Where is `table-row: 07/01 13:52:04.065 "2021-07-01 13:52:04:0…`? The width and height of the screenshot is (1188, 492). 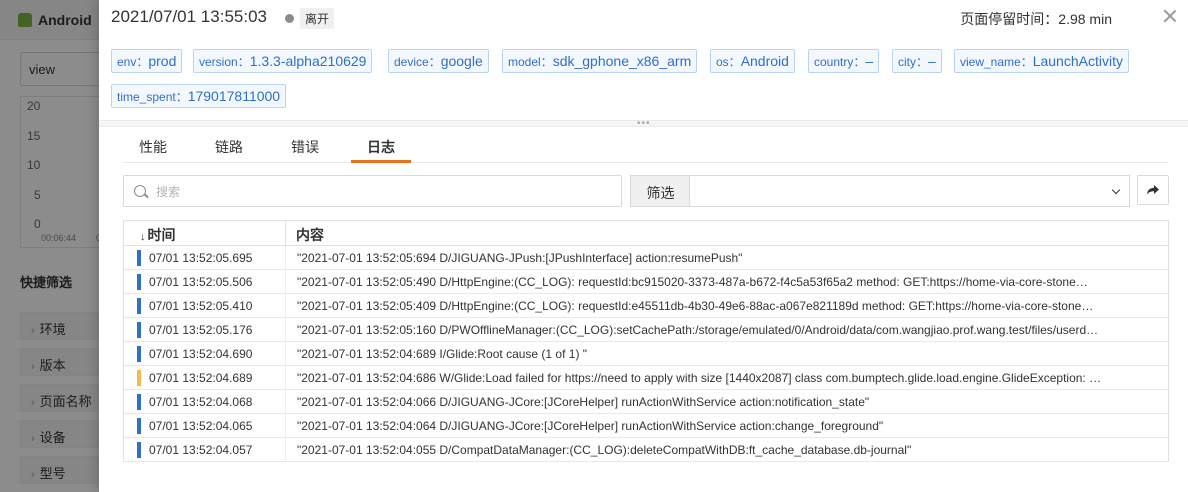 table-row: 07/01 13:52:04.065 "2021-07-01 13:52:04:0… is located at coordinates (646, 426).